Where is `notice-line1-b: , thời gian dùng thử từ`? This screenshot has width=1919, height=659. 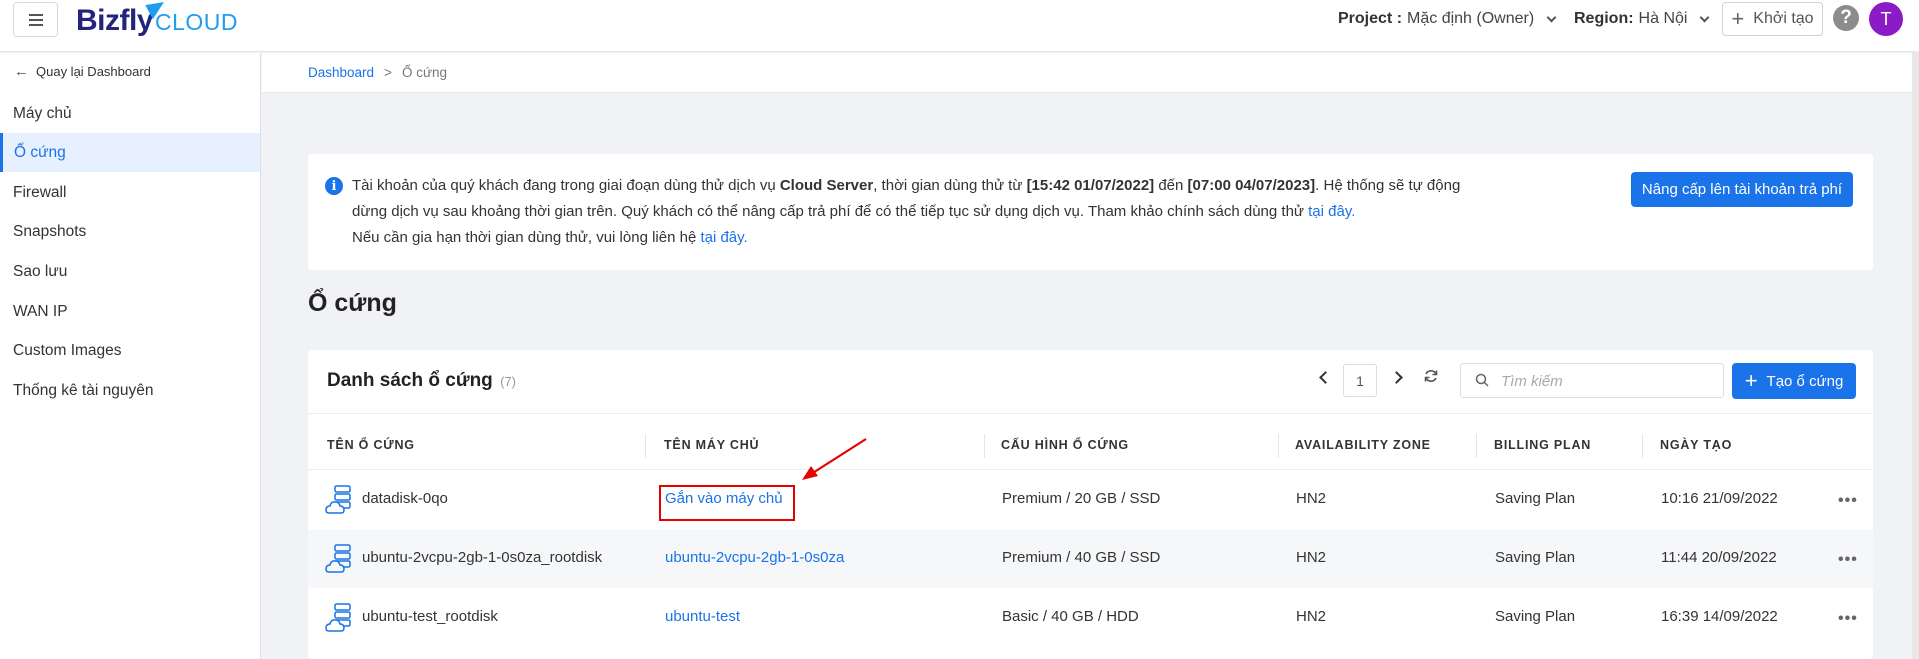
notice-line1-b: , thời gian dùng thử từ is located at coordinates (950, 185).